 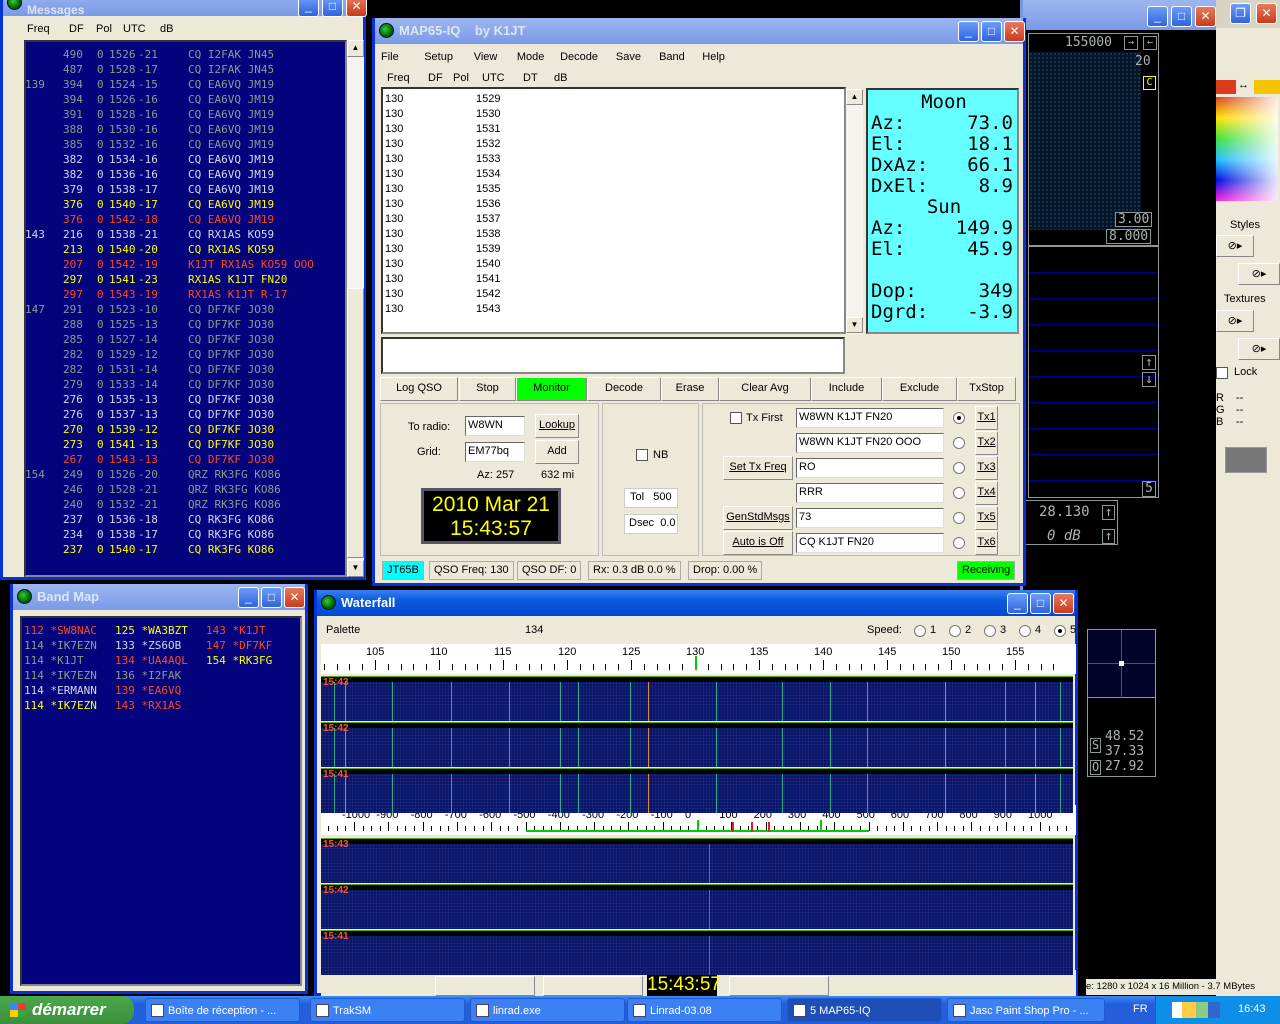 What do you see at coordinates (184, 399) in the screenshot?
I see `message-row: 276 0 1535 -13 CQ DF7KF JO30` at bounding box center [184, 399].